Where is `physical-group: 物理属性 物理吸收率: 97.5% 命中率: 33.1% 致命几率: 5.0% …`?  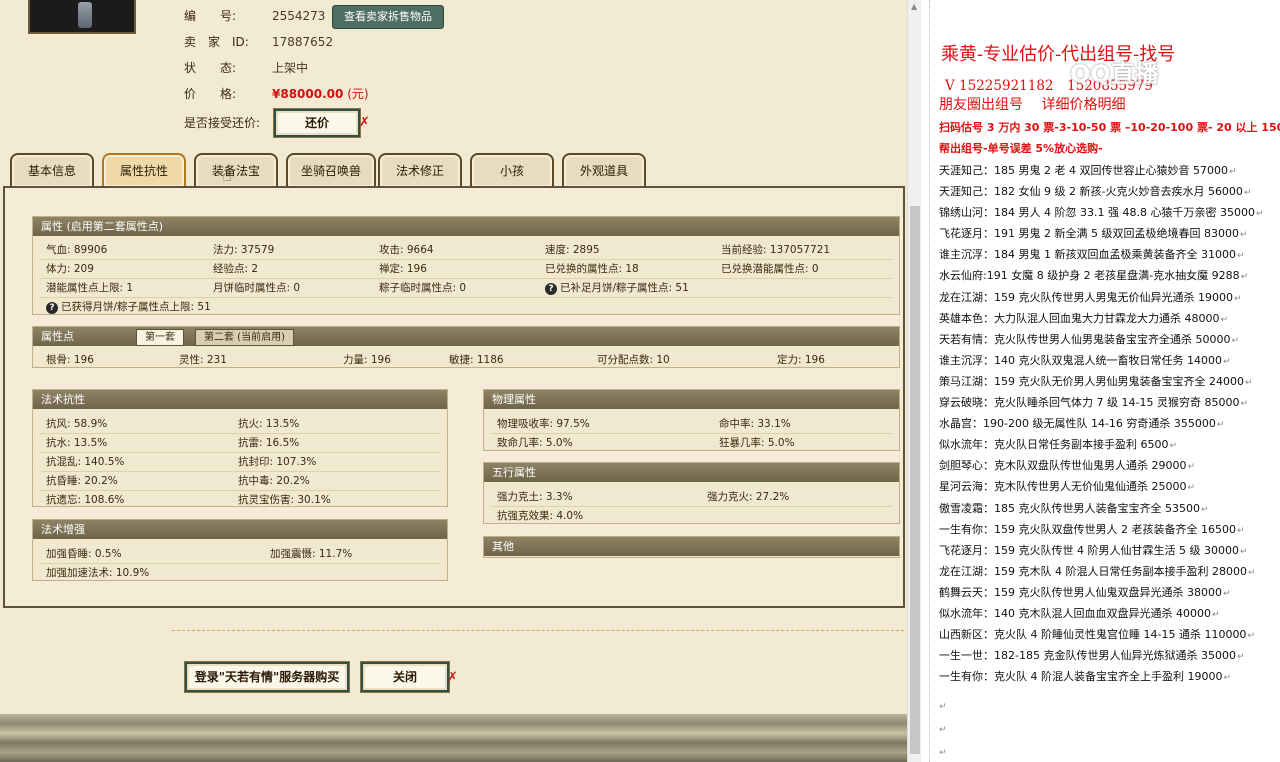 physical-group: 物理属性 物理吸收率: 97.5% 命中率: 33.1% 致命几率: 5.0% … is located at coordinates (691, 420).